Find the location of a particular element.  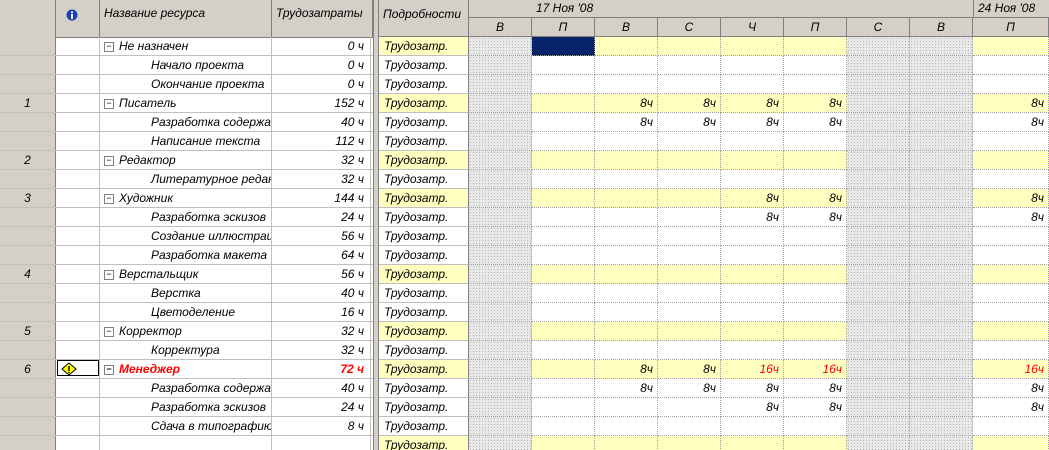

resource-name: Начало проекта is located at coordinates (186, 65).